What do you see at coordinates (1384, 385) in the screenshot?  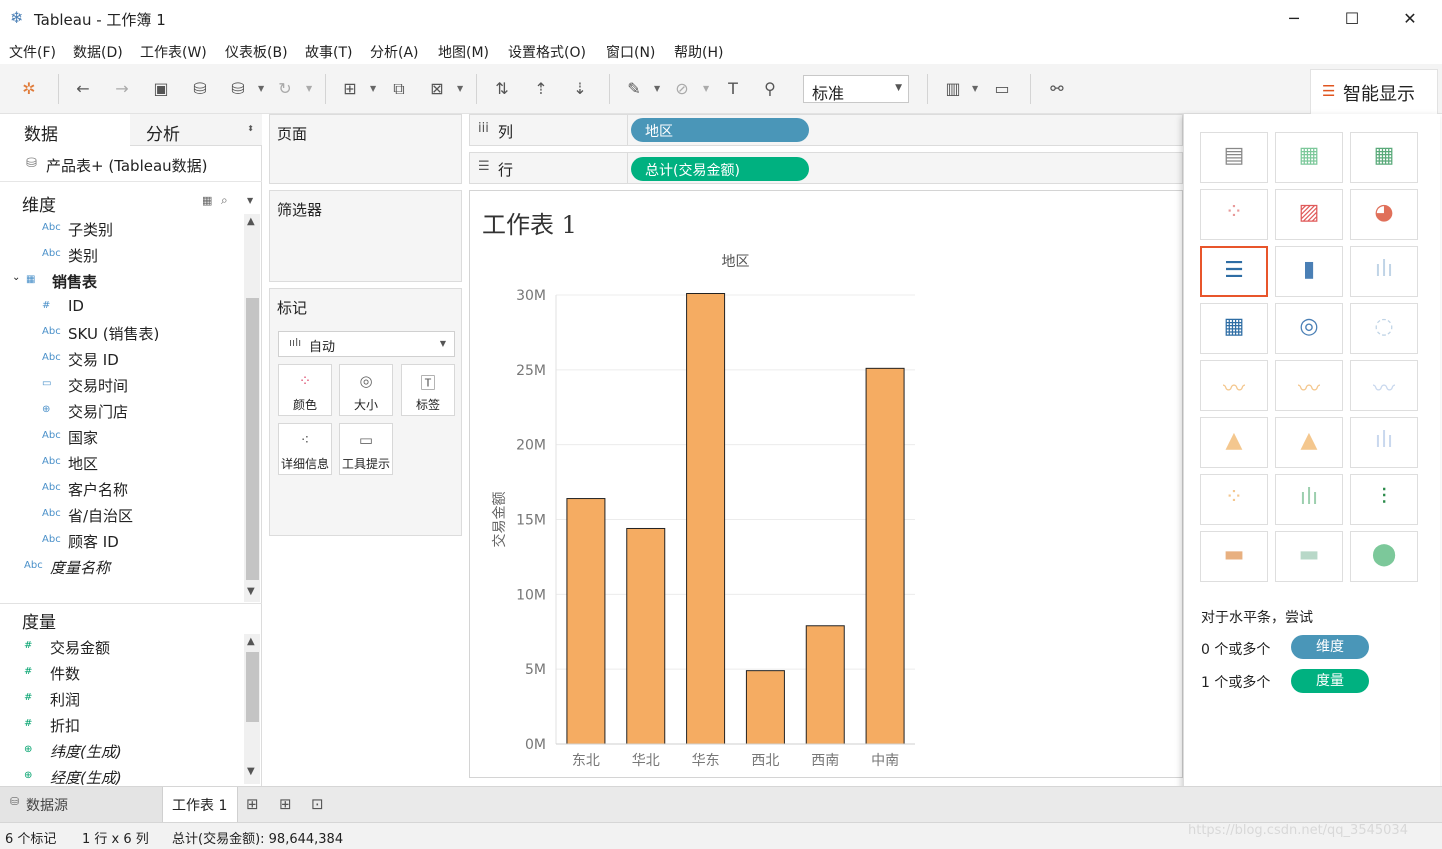 I see `chart-type-dual-lines: 〰` at bounding box center [1384, 385].